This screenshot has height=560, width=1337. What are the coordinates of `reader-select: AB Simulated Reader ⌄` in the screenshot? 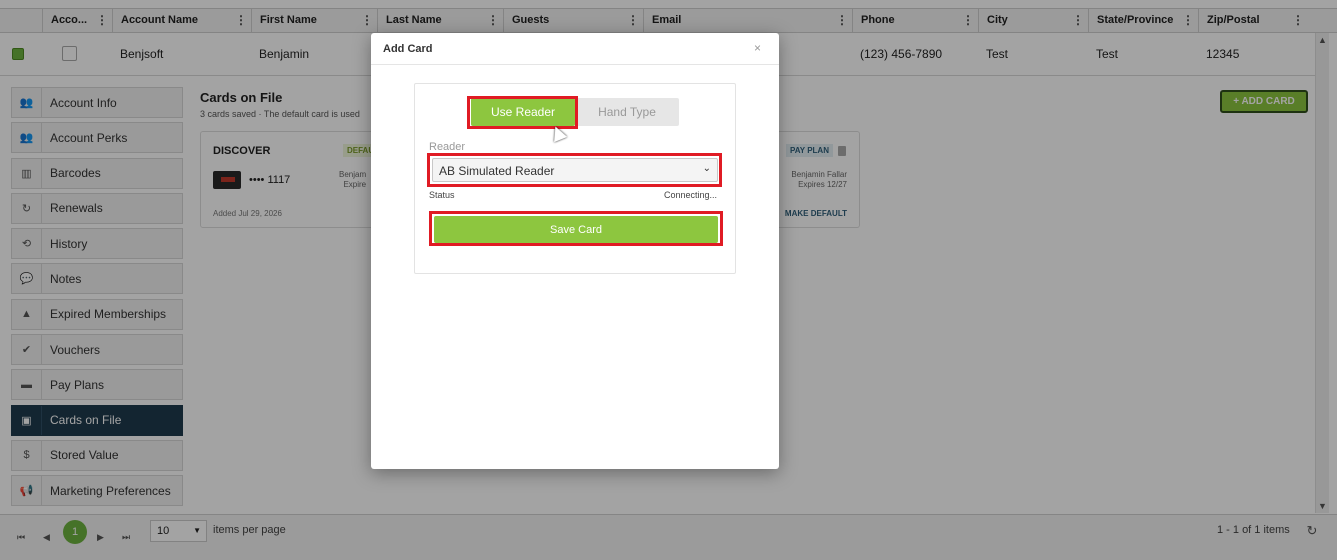 It's located at (575, 170).